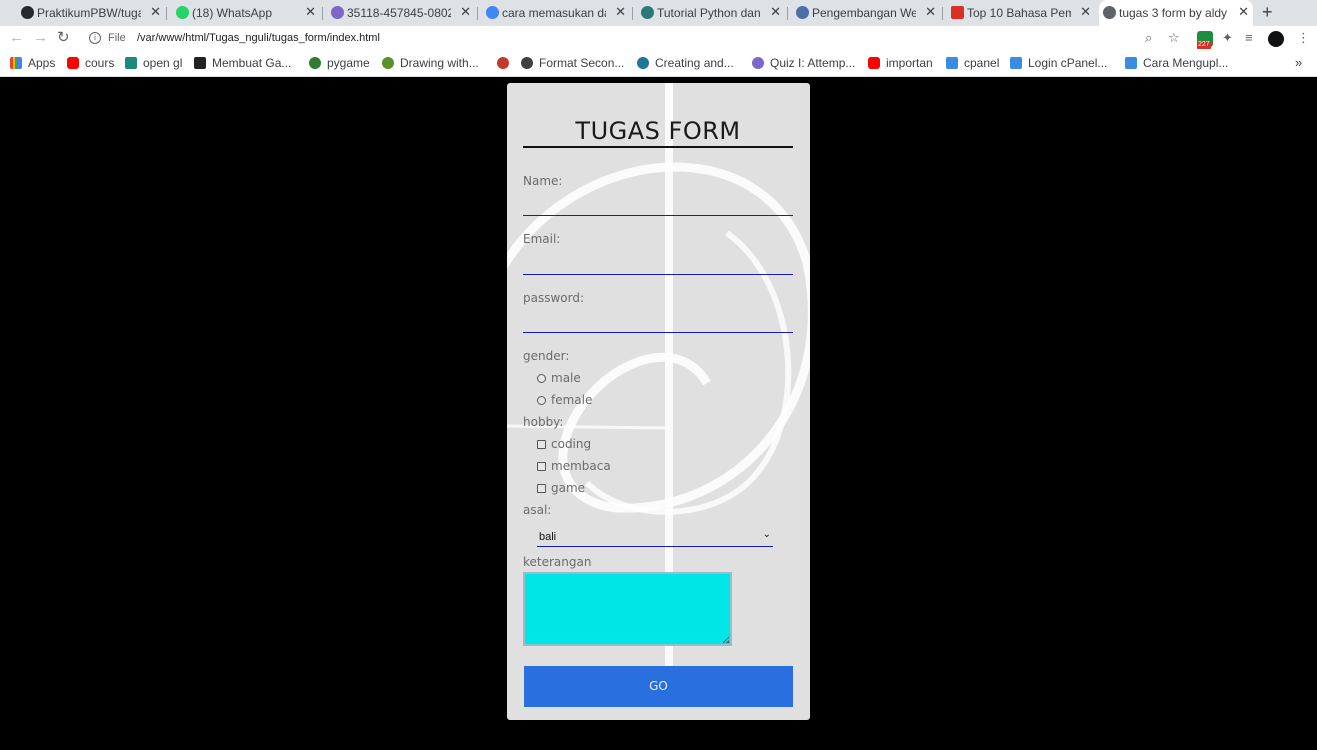 The height and width of the screenshot is (750, 1317). What do you see at coordinates (658, 206) in the screenshot?
I see `name-input` at bounding box center [658, 206].